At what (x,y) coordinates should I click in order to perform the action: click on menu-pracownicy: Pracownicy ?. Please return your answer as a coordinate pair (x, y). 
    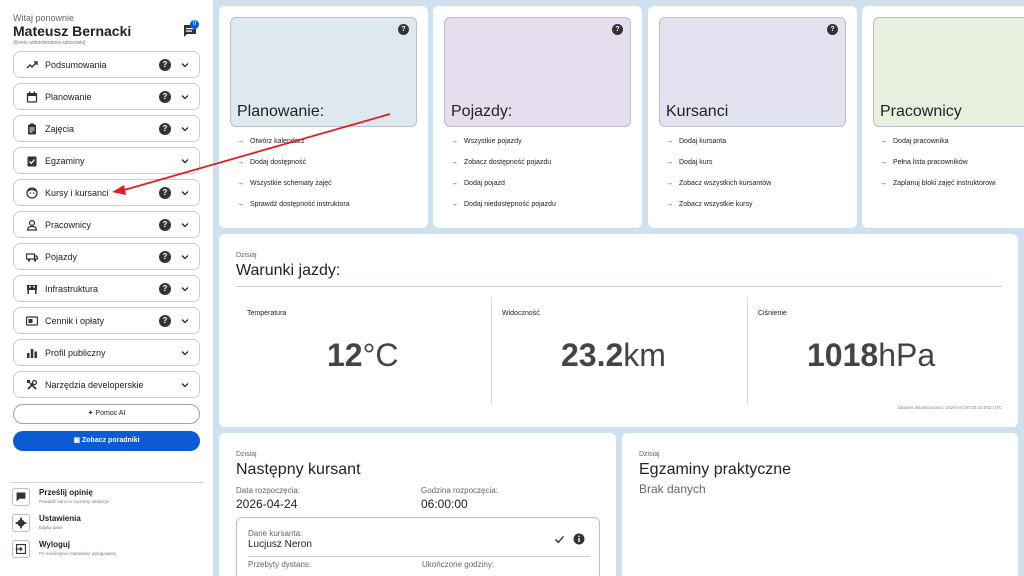
    Looking at the image, I should click on (106, 224).